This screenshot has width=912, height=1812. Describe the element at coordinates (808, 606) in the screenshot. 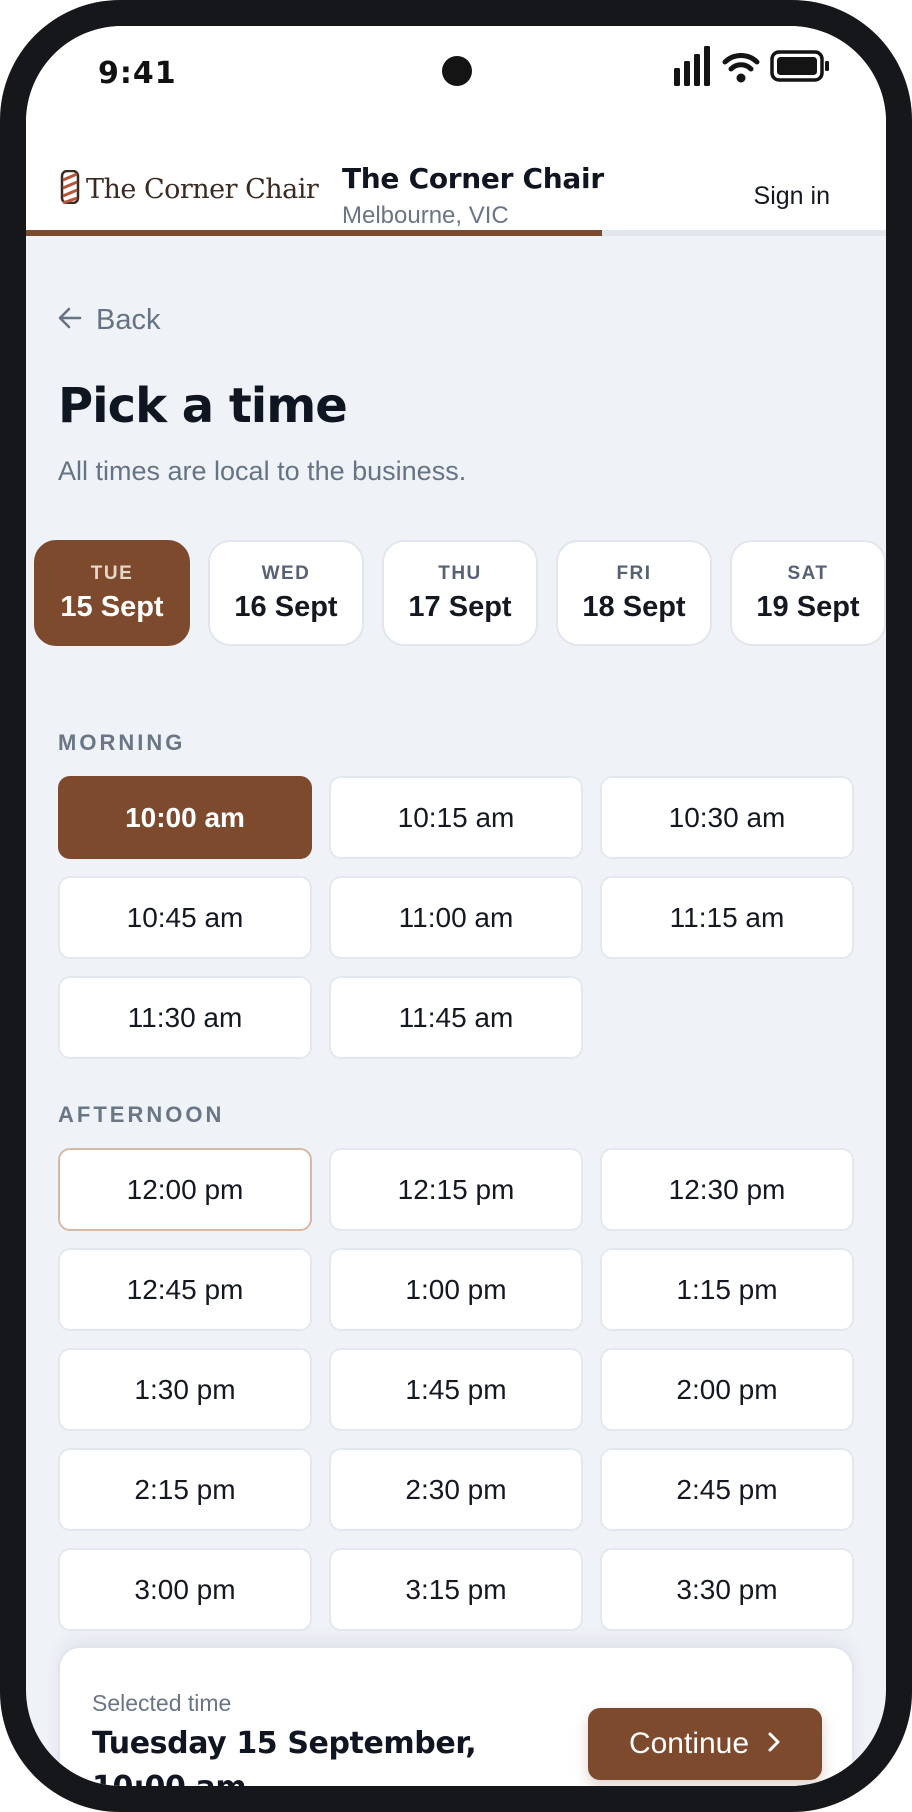

I see `date-chip-date: 19 Sept` at that location.